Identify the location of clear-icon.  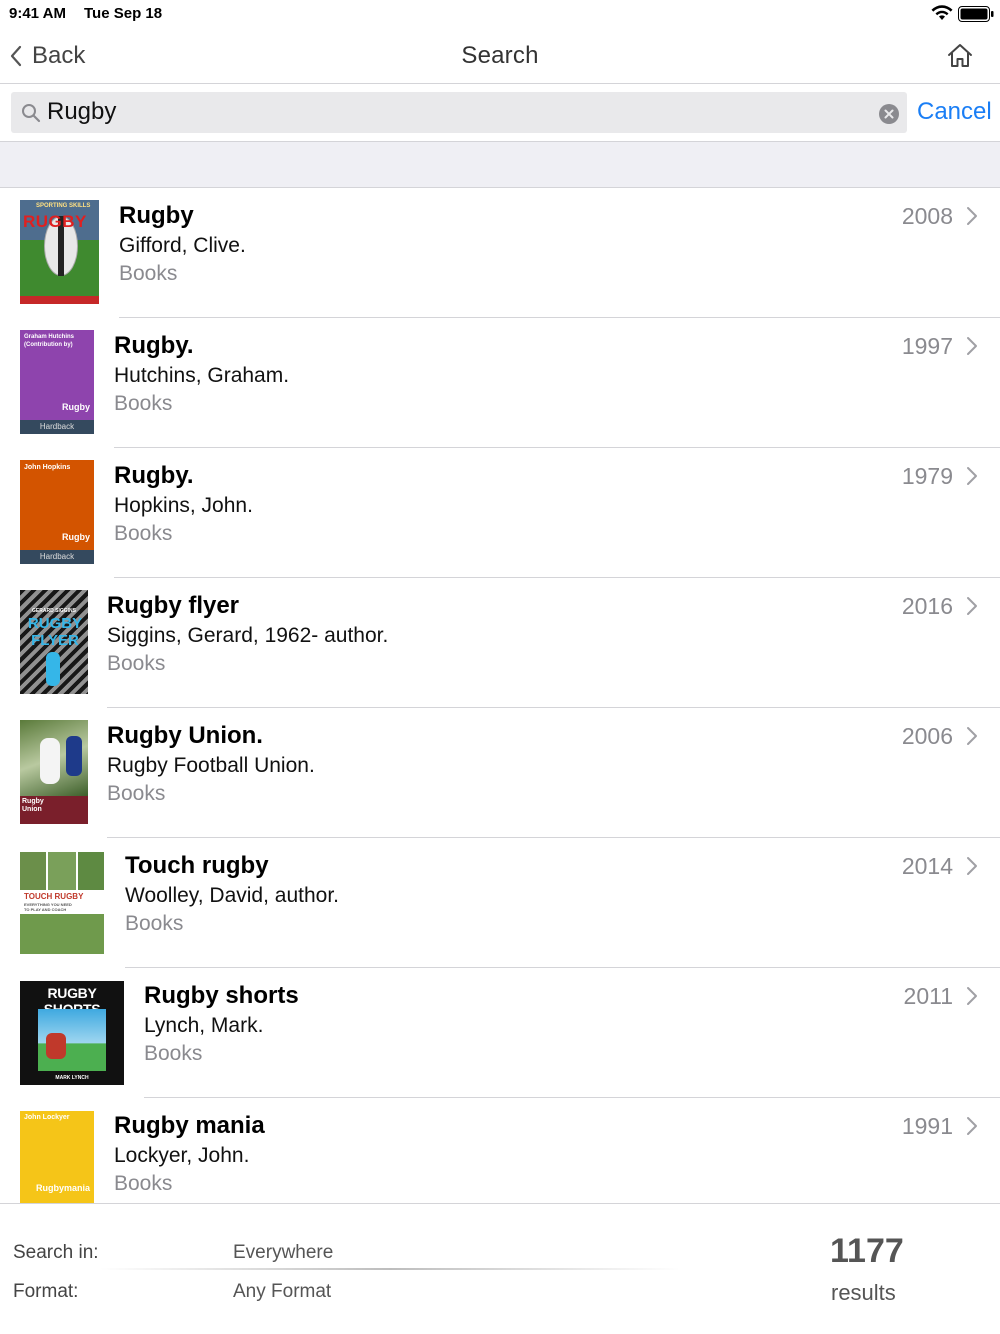
(889, 114).